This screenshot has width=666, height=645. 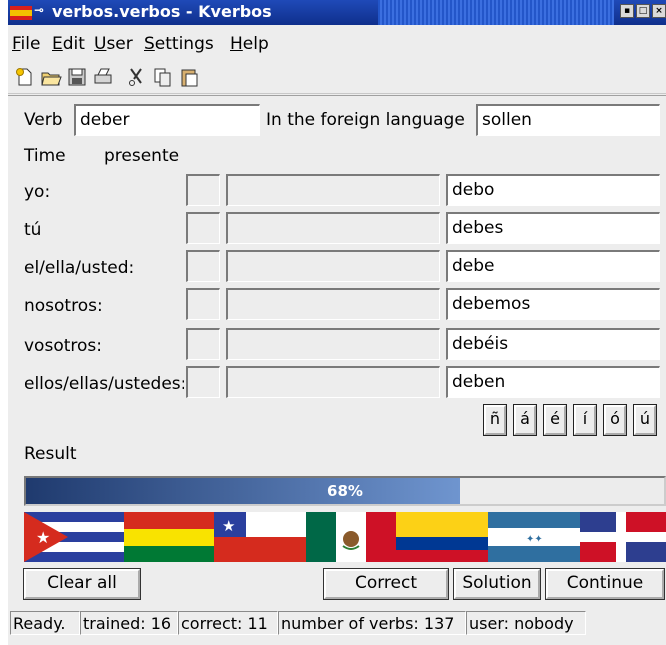 I want to click on insert-o-acute-button: ó, so click(x=615, y=420).